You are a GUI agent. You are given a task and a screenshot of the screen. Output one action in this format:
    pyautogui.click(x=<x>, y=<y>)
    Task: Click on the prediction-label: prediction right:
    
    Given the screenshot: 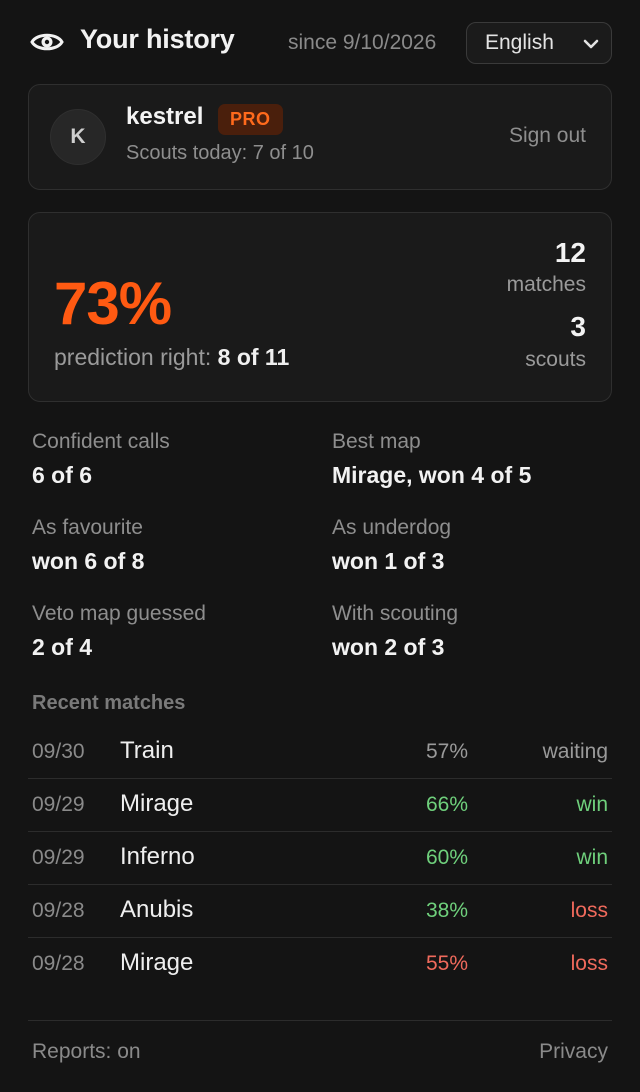 What is the action you would take?
    pyautogui.click(x=136, y=357)
    